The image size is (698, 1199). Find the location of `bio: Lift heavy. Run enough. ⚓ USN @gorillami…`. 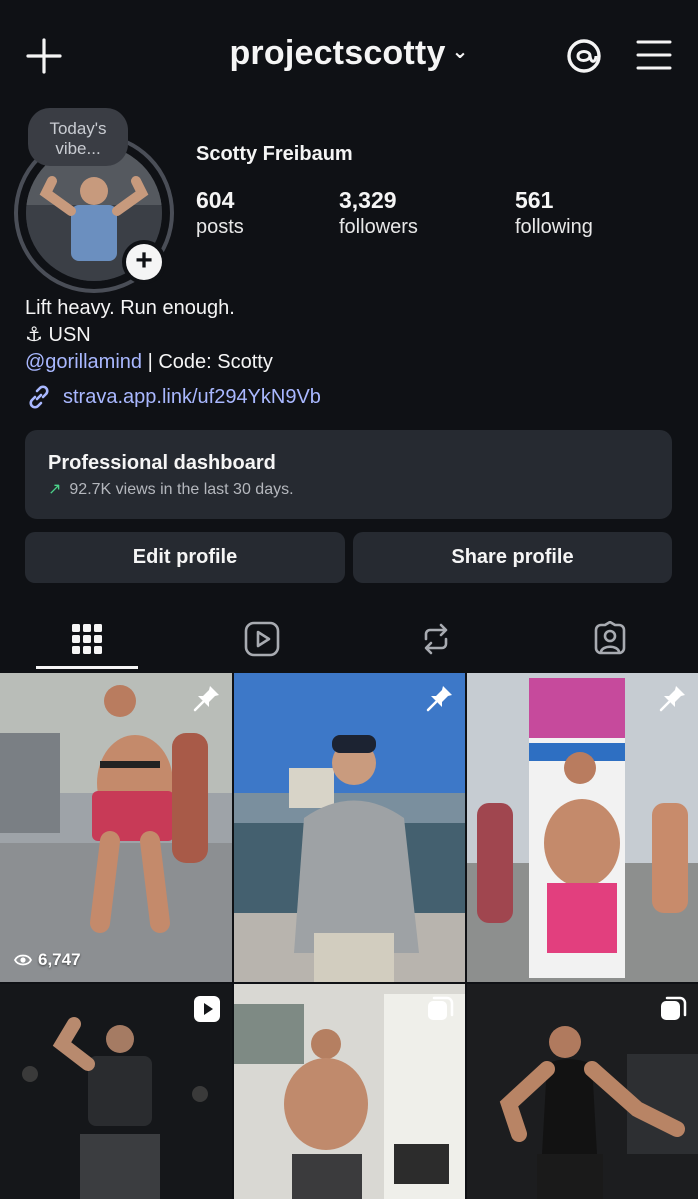

bio: Lift heavy. Run enough. ⚓ USN @gorillami… is located at coordinates (149, 335).